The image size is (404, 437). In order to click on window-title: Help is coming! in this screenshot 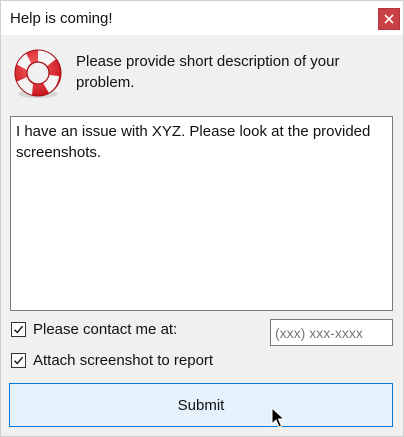, I will do `click(61, 18)`.